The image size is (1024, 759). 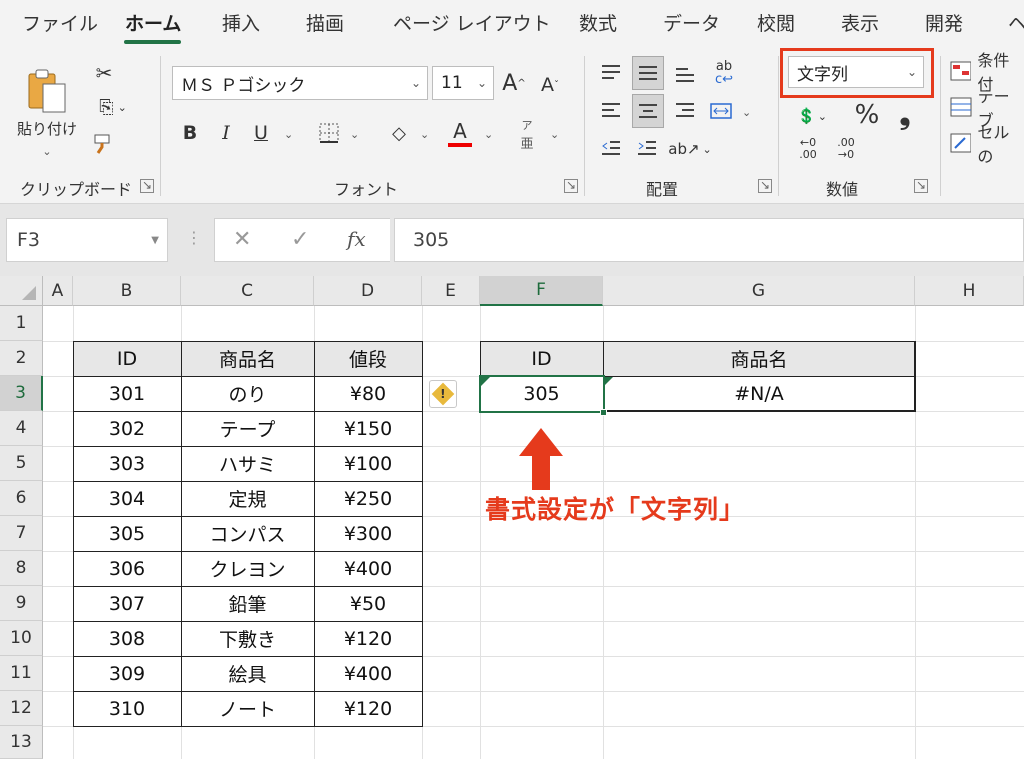 I want to click on cancel-icon: ✕, so click(x=242, y=239).